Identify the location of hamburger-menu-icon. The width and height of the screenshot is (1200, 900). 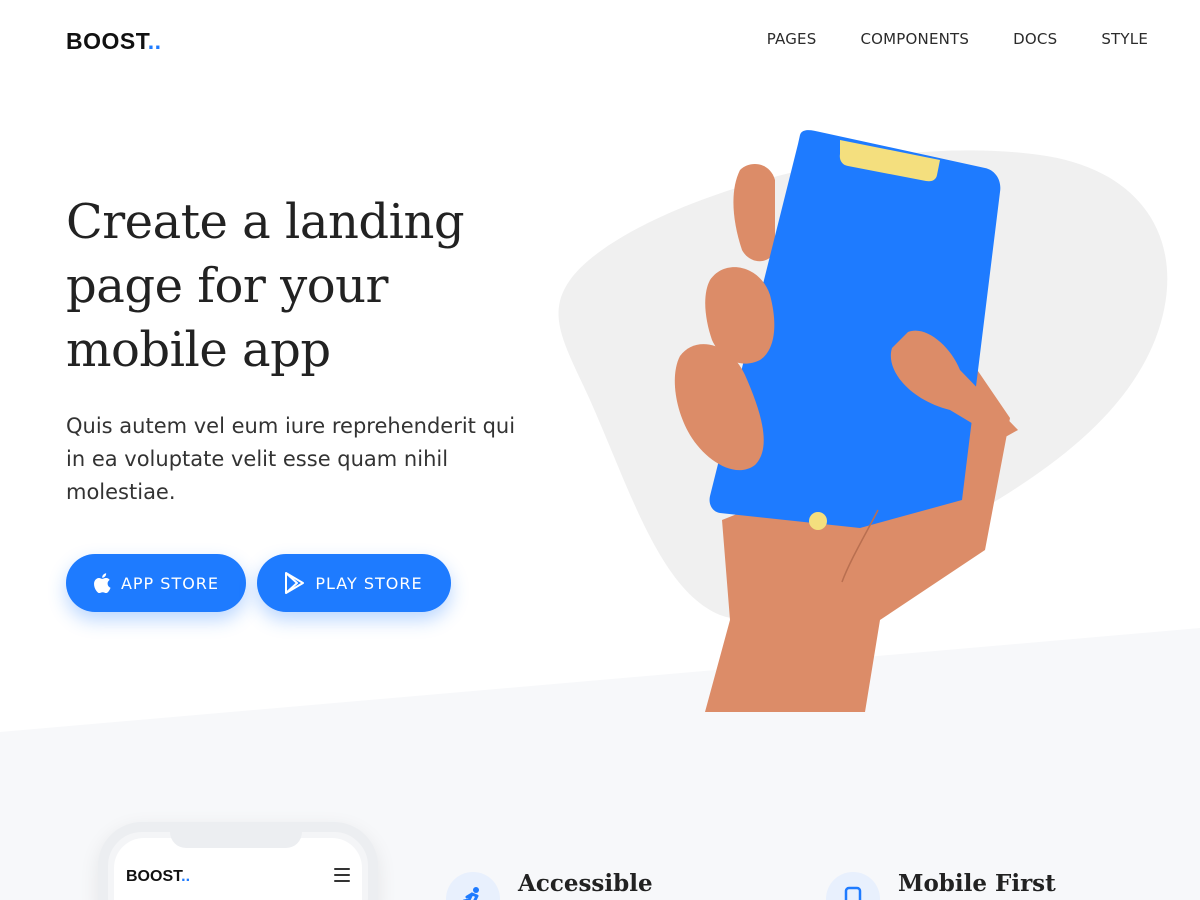
(342, 875).